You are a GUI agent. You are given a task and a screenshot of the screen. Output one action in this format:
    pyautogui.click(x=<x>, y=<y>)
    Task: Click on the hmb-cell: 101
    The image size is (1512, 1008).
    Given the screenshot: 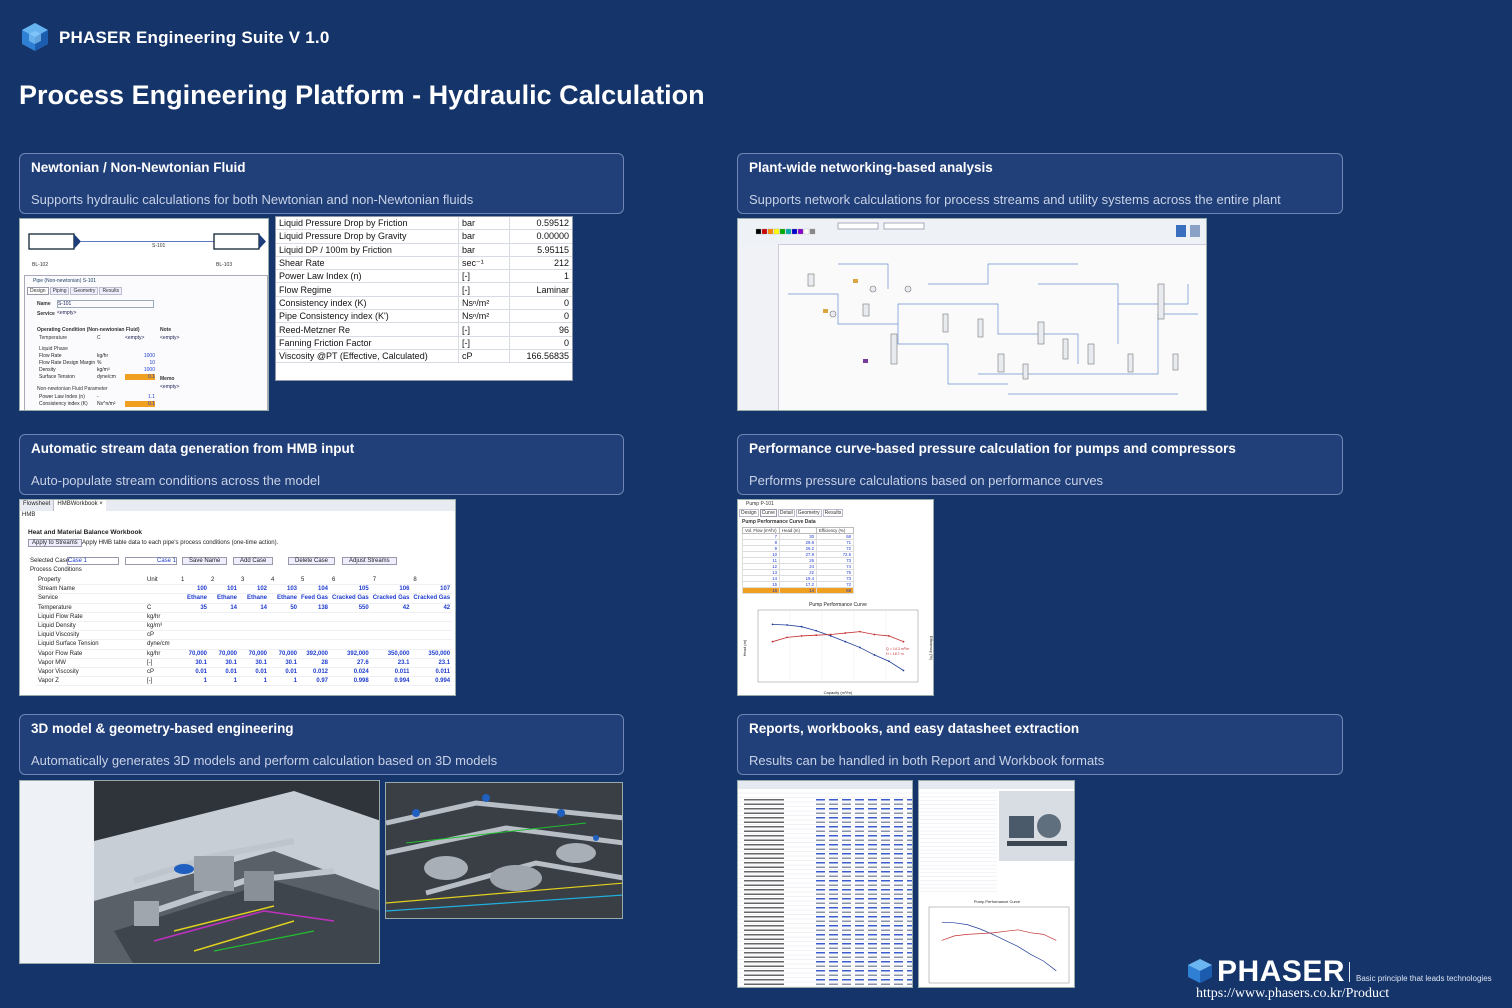 What is the action you would take?
    pyautogui.click(x=224, y=589)
    